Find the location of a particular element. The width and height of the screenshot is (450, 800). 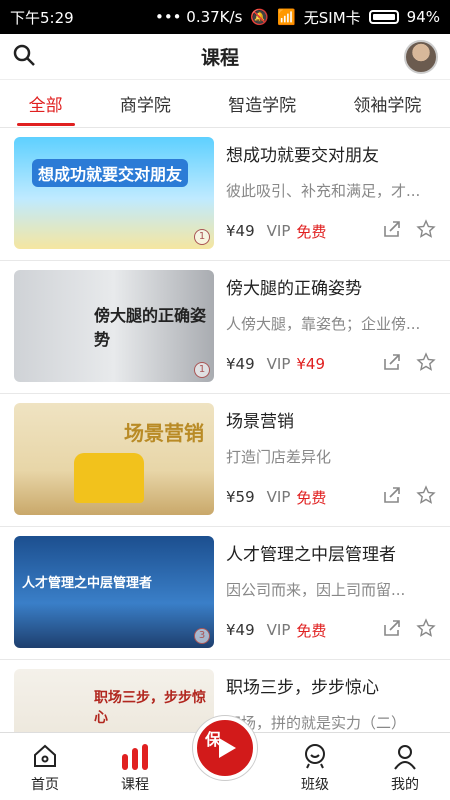

course-thumbnail: 人才管理之中层管理者 3 is located at coordinates (114, 592).